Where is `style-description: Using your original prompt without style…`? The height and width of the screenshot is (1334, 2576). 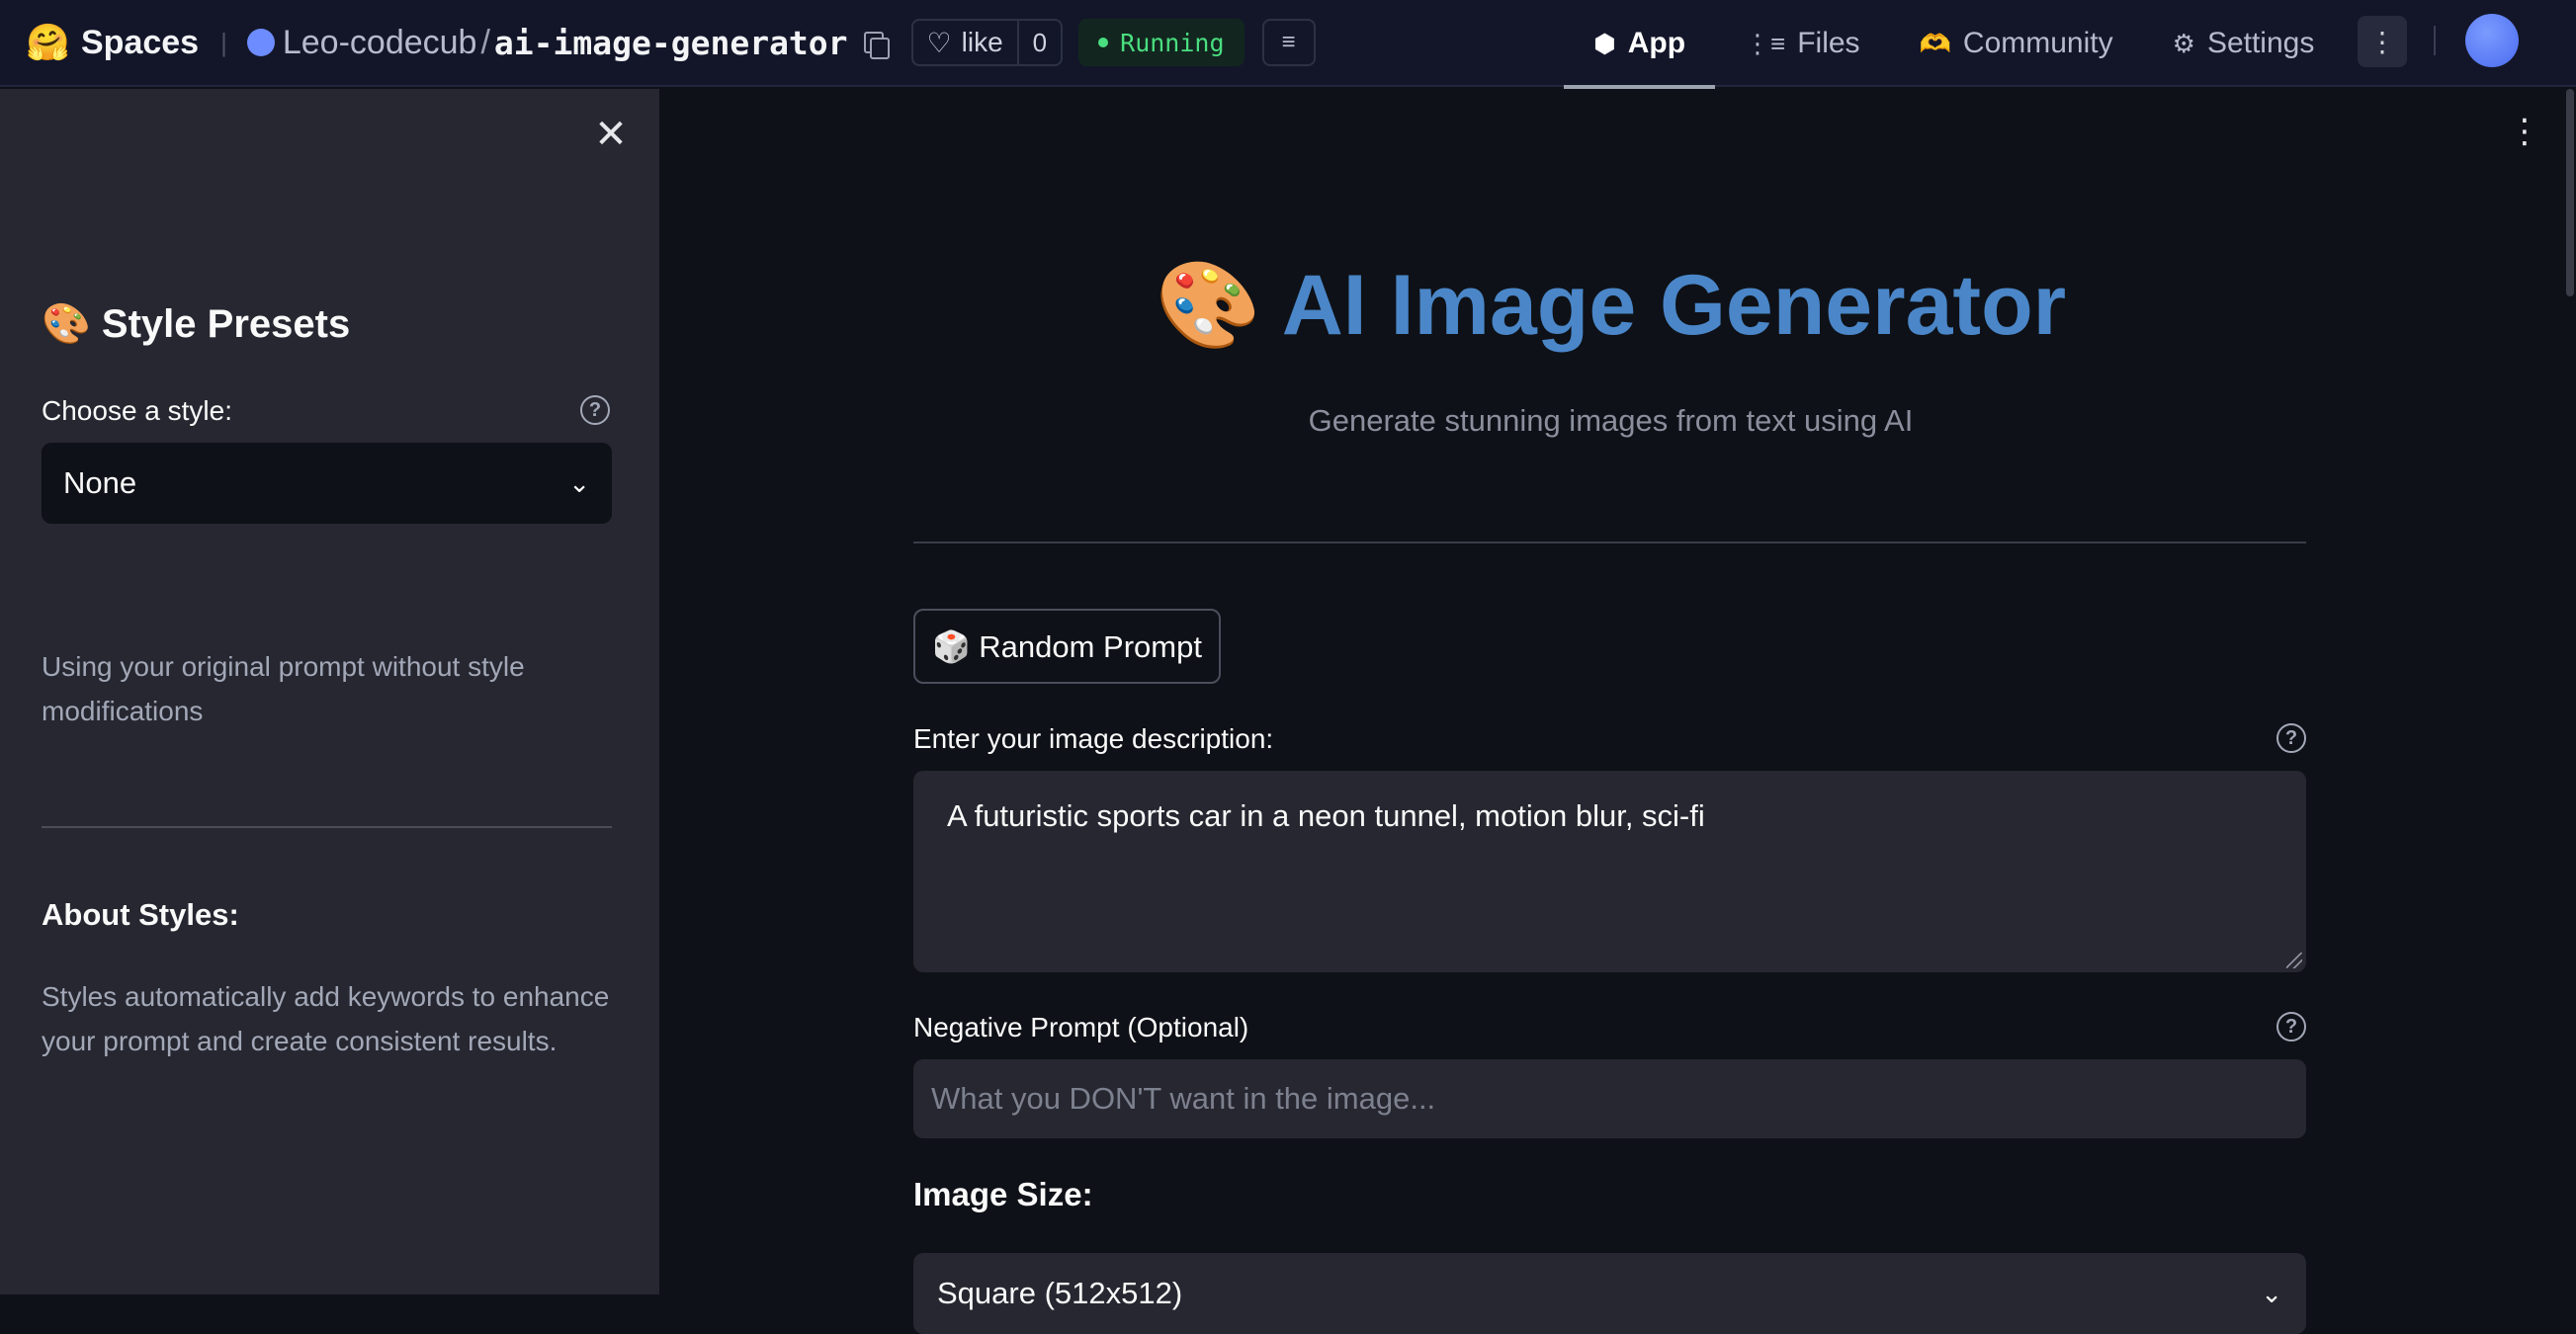 style-description: Using your original prompt without style… is located at coordinates (283, 688).